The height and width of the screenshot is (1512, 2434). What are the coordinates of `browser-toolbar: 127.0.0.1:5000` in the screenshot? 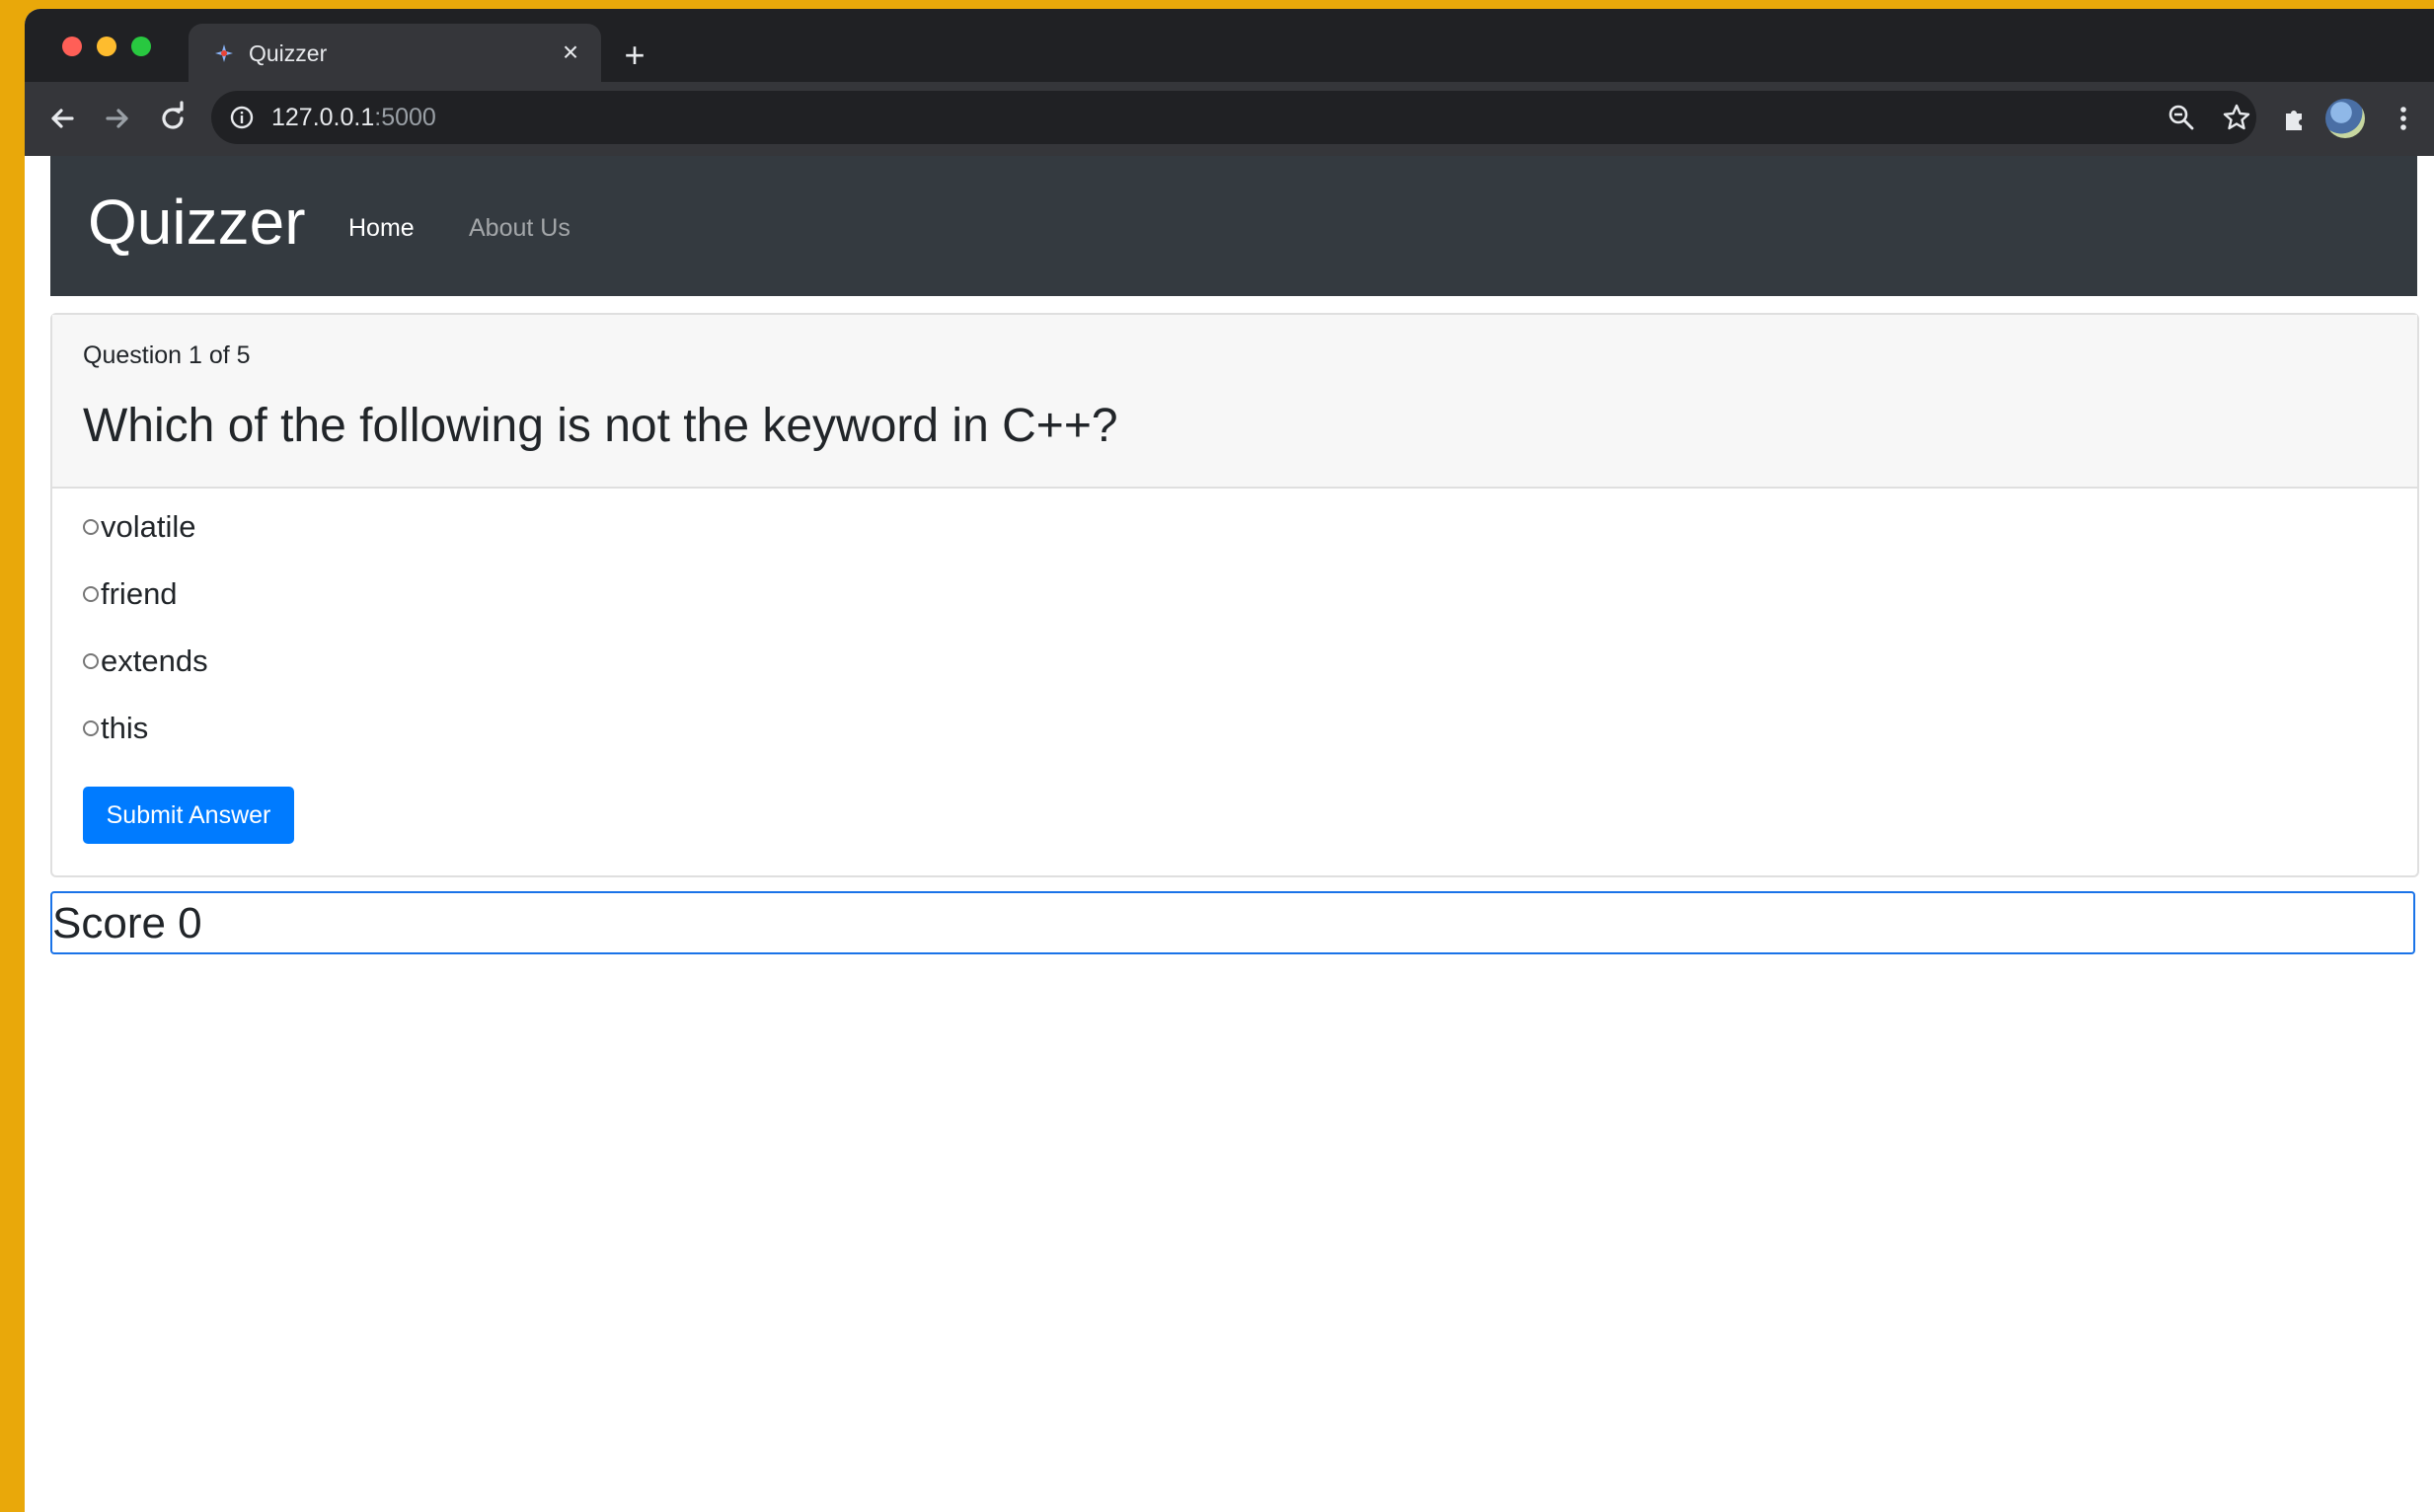 It's located at (1229, 119).